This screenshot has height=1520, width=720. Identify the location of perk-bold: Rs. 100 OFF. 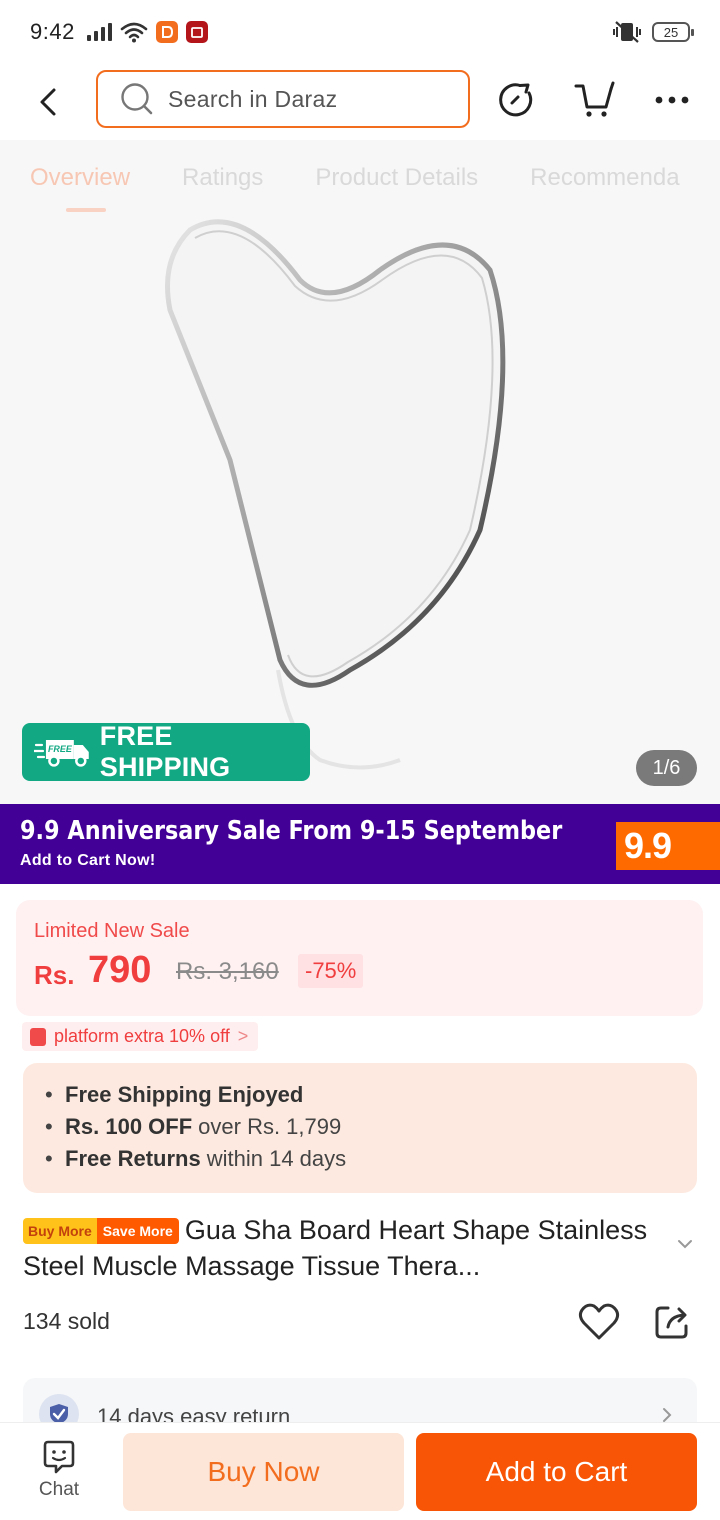
(129, 1126).